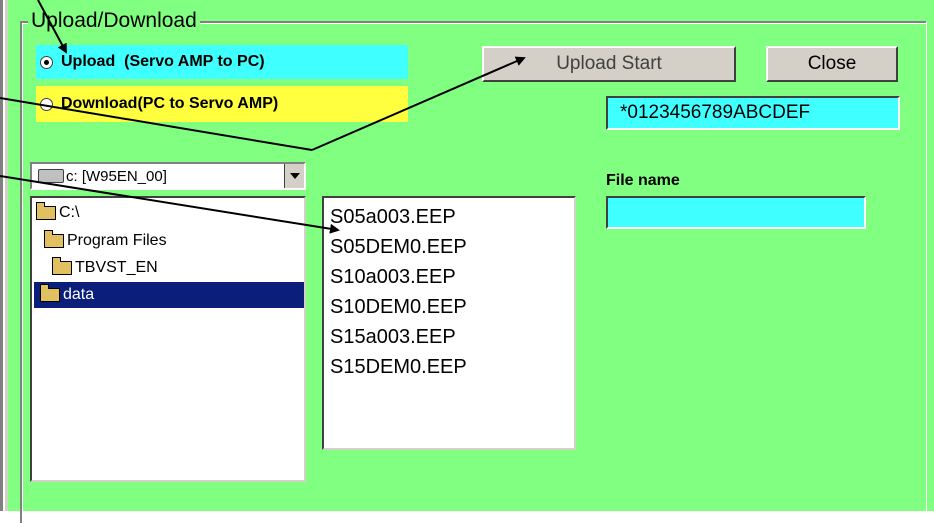 The height and width of the screenshot is (523, 934). Describe the element at coordinates (832, 64) in the screenshot. I see `close-button: Close` at that location.